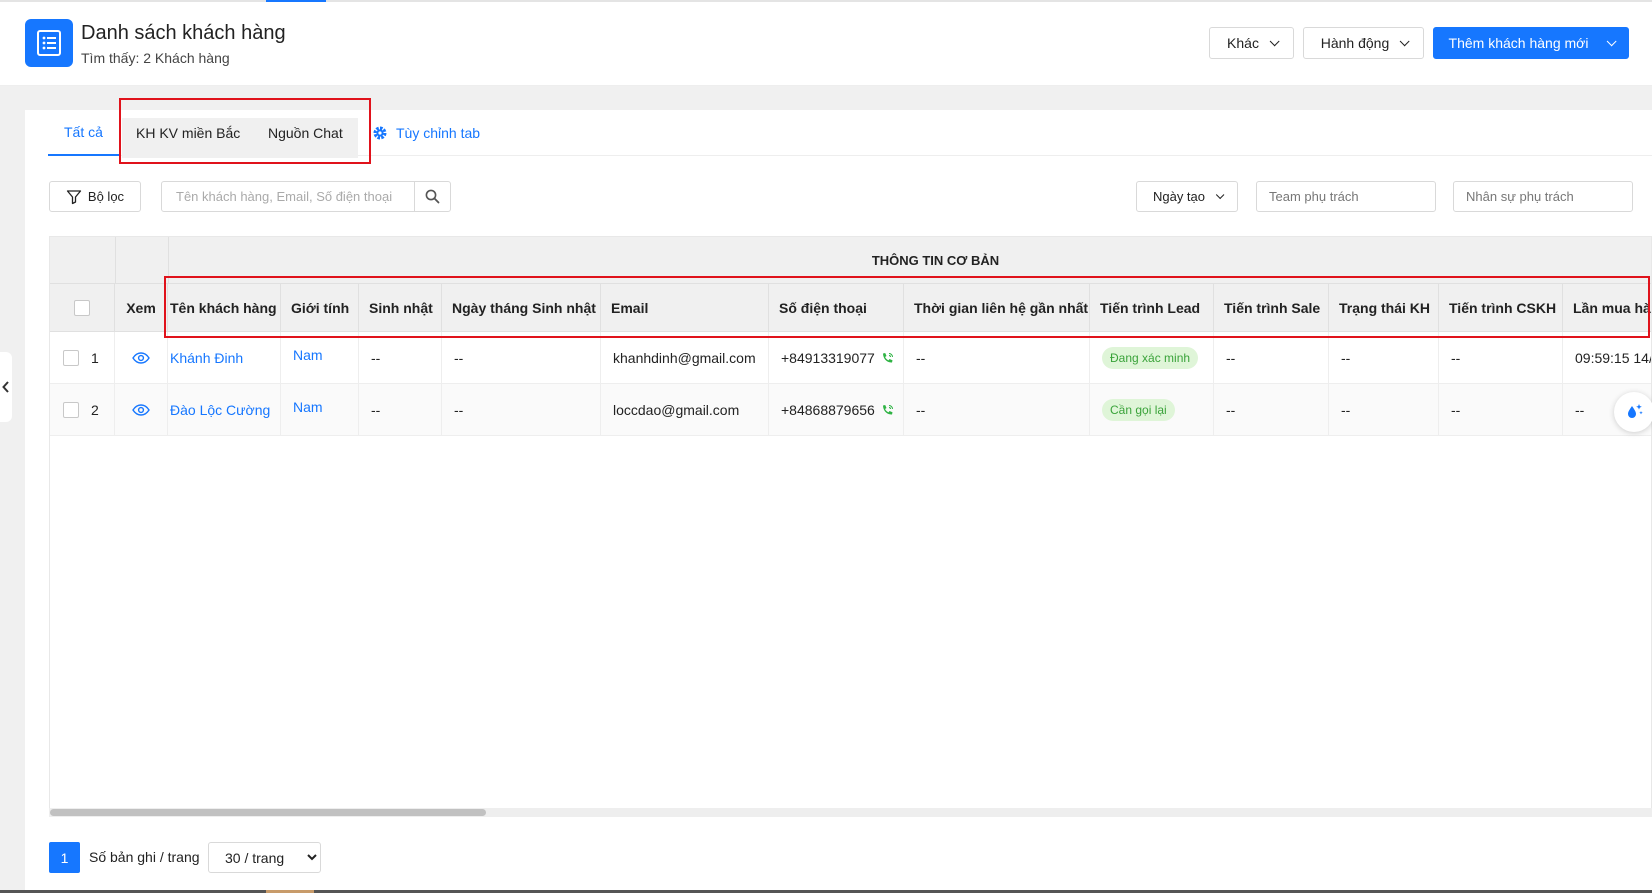 This screenshot has width=1652, height=893. Describe the element at coordinates (268, 812) in the screenshot. I see `scrollbar-thumb` at that location.